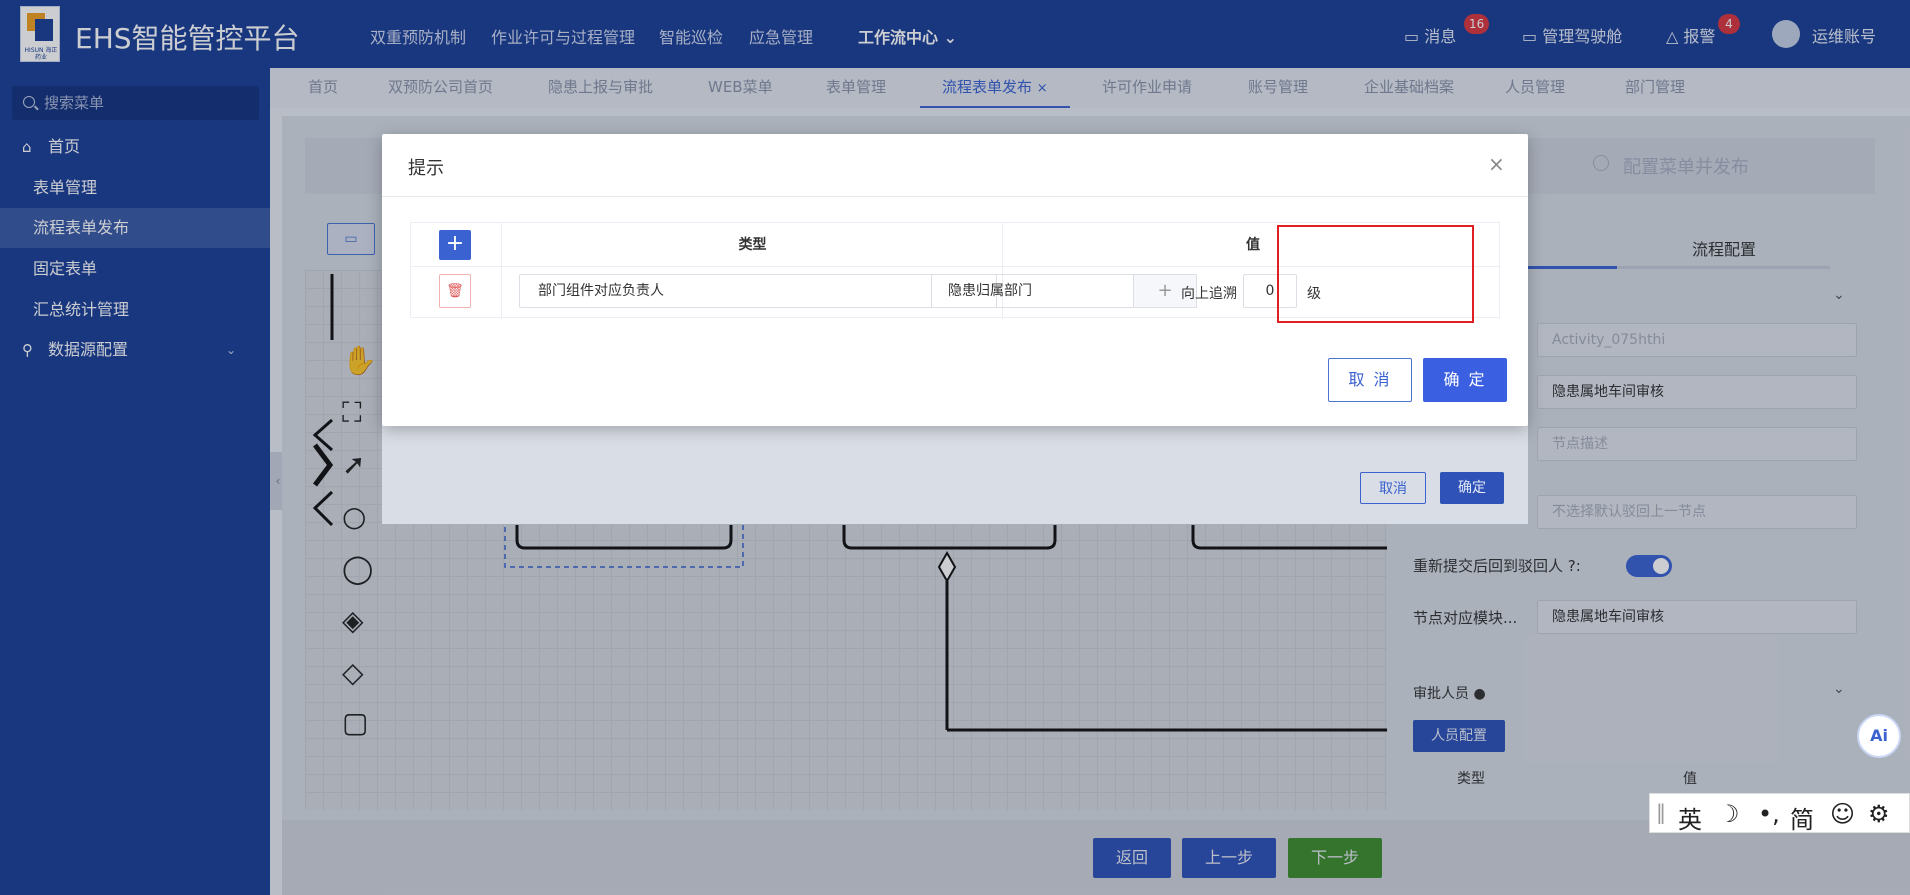 Image resolution: width=1910 pixels, height=895 pixels. Describe the element at coordinates (752, 245) in the screenshot. I see `header-type: 类型` at that location.